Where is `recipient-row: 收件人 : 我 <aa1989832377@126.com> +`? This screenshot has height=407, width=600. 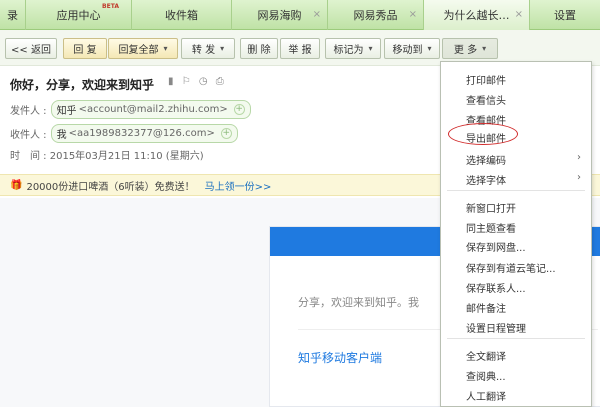
recipient-row: 收件人 : 我 <aa1989832377@126.com> + is located at coordinates (124, 133).